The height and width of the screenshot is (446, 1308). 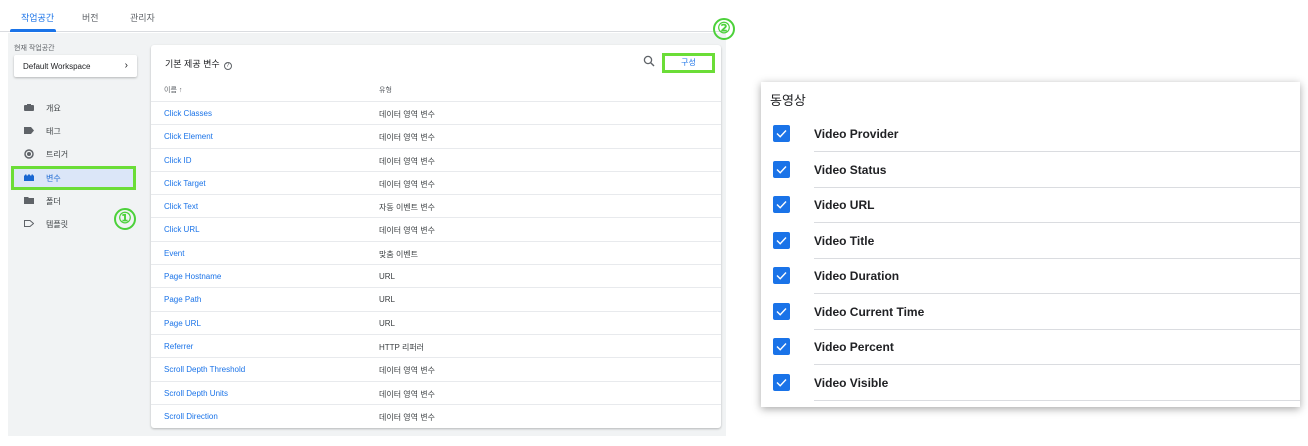 What do you see at coordinates (436, 415) in the screenshot?
I see `table-row: Scroll Direction 데이터 영역 변수` at bounding box center [436, 415].